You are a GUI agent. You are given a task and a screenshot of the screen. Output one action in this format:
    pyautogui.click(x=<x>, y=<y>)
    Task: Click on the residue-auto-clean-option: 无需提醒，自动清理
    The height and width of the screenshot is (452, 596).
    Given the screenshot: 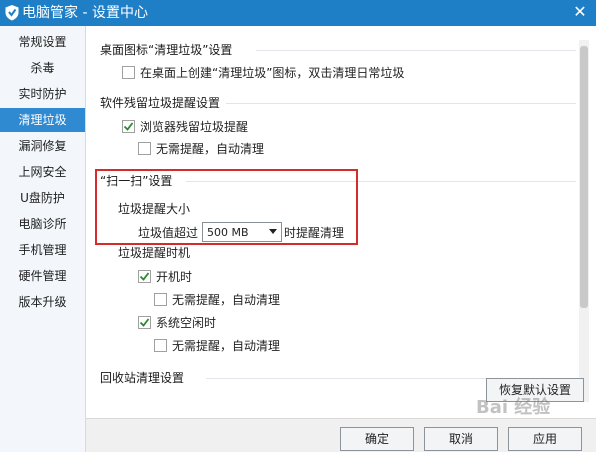 What is the action you would take?
    pyautogui.click(x=238, y=149)
    